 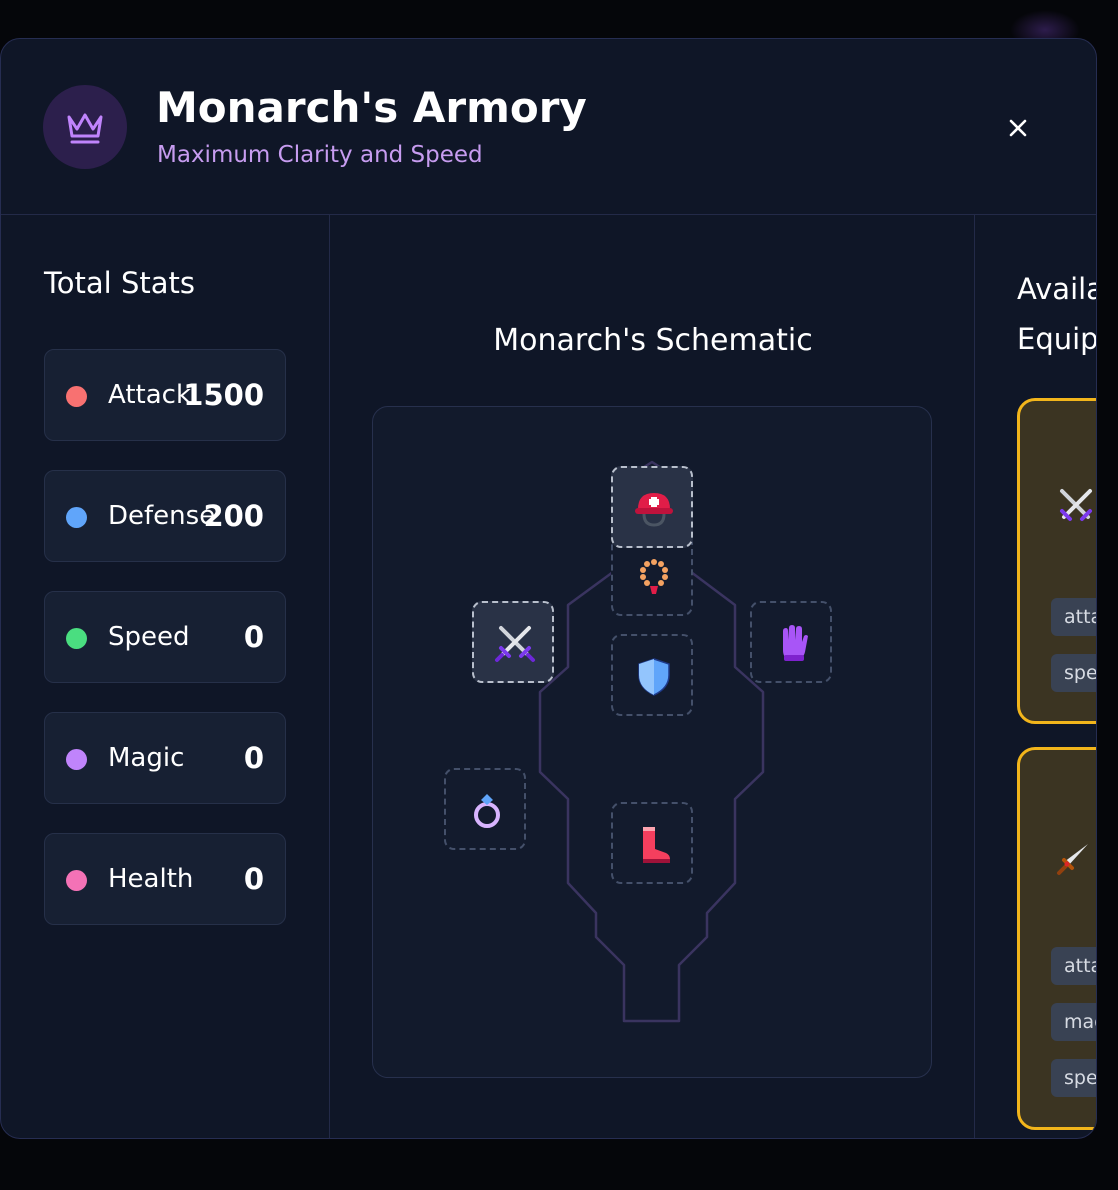 I want to click on stat-label: Attack, so click(x=150, y=395).